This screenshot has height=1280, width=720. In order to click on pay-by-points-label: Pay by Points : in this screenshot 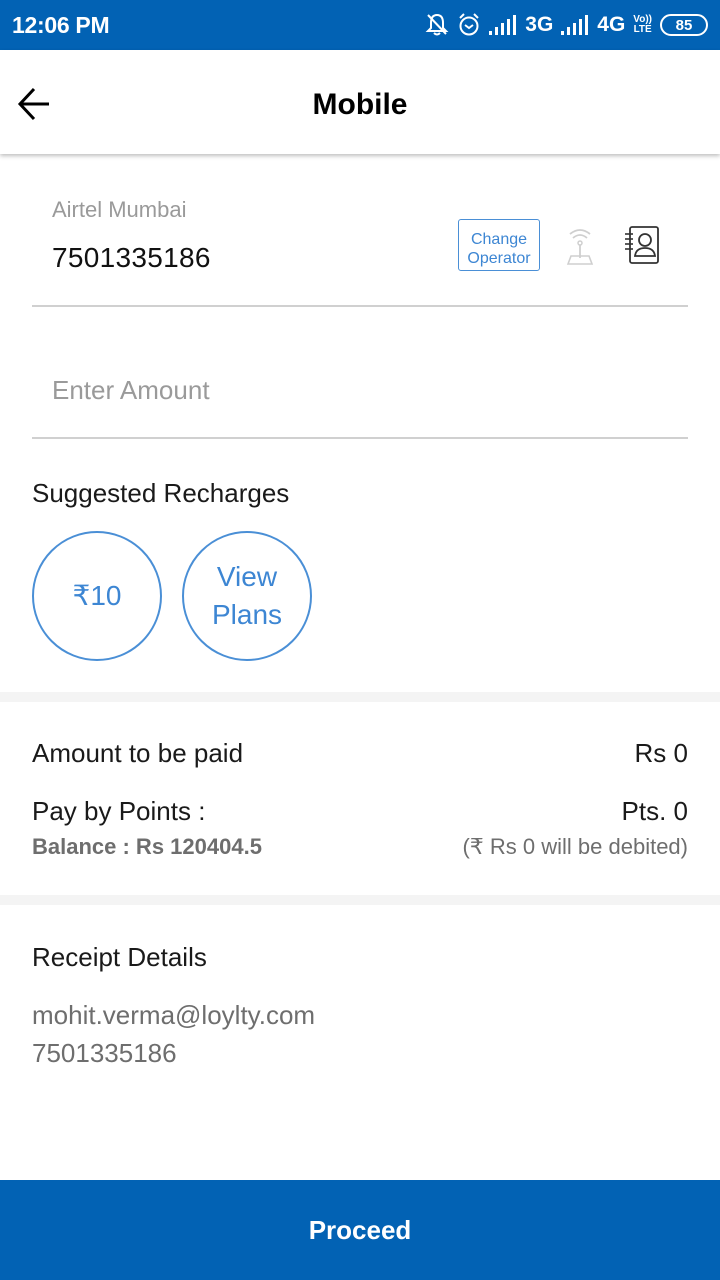, I will do `click(119, 811)`.